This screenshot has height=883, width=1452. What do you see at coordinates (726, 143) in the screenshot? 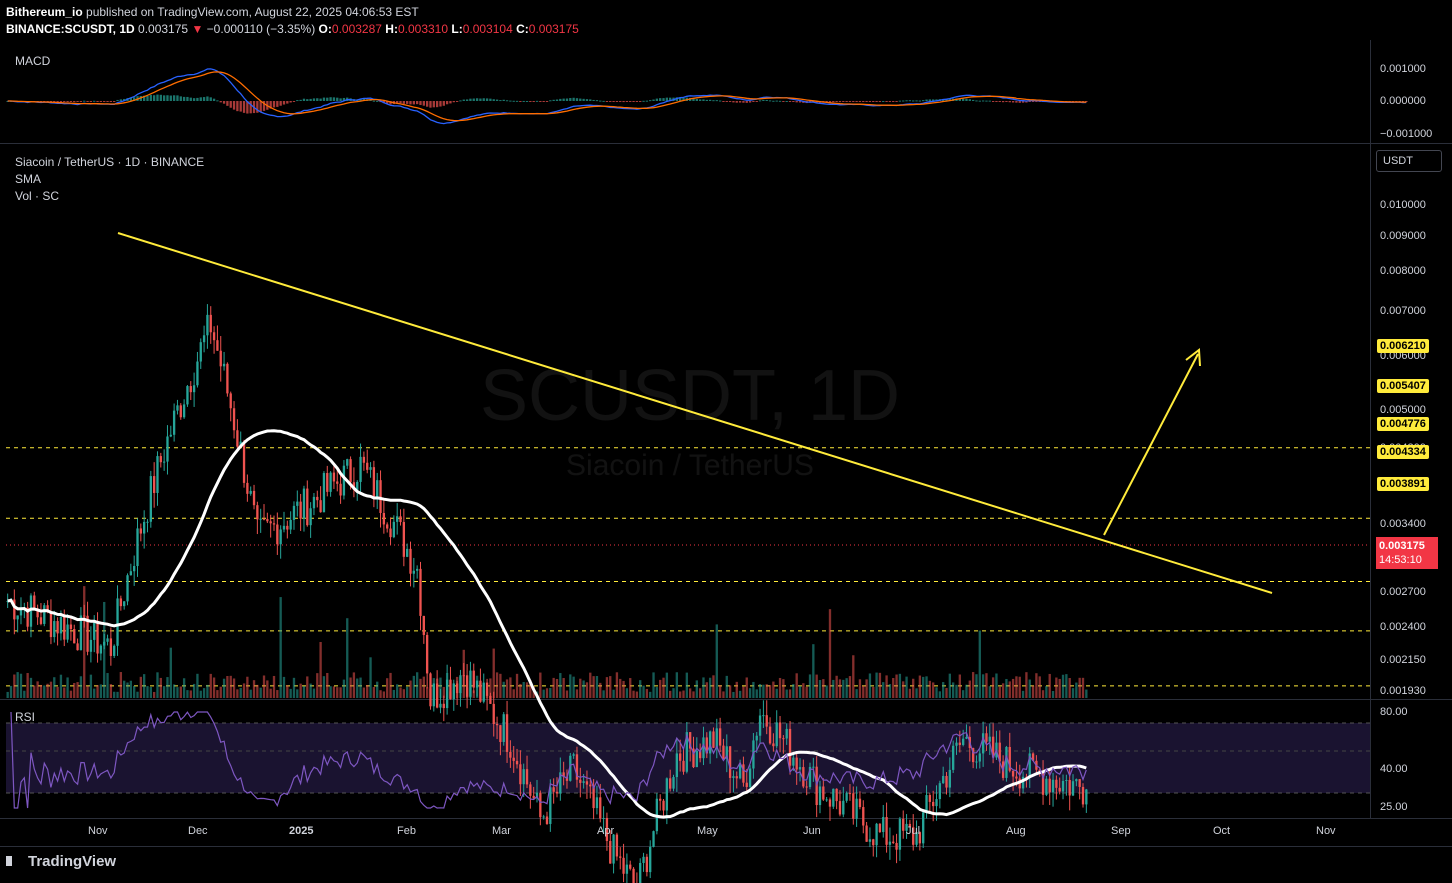
I see `macd-divider` at bounding box center [726, 143].